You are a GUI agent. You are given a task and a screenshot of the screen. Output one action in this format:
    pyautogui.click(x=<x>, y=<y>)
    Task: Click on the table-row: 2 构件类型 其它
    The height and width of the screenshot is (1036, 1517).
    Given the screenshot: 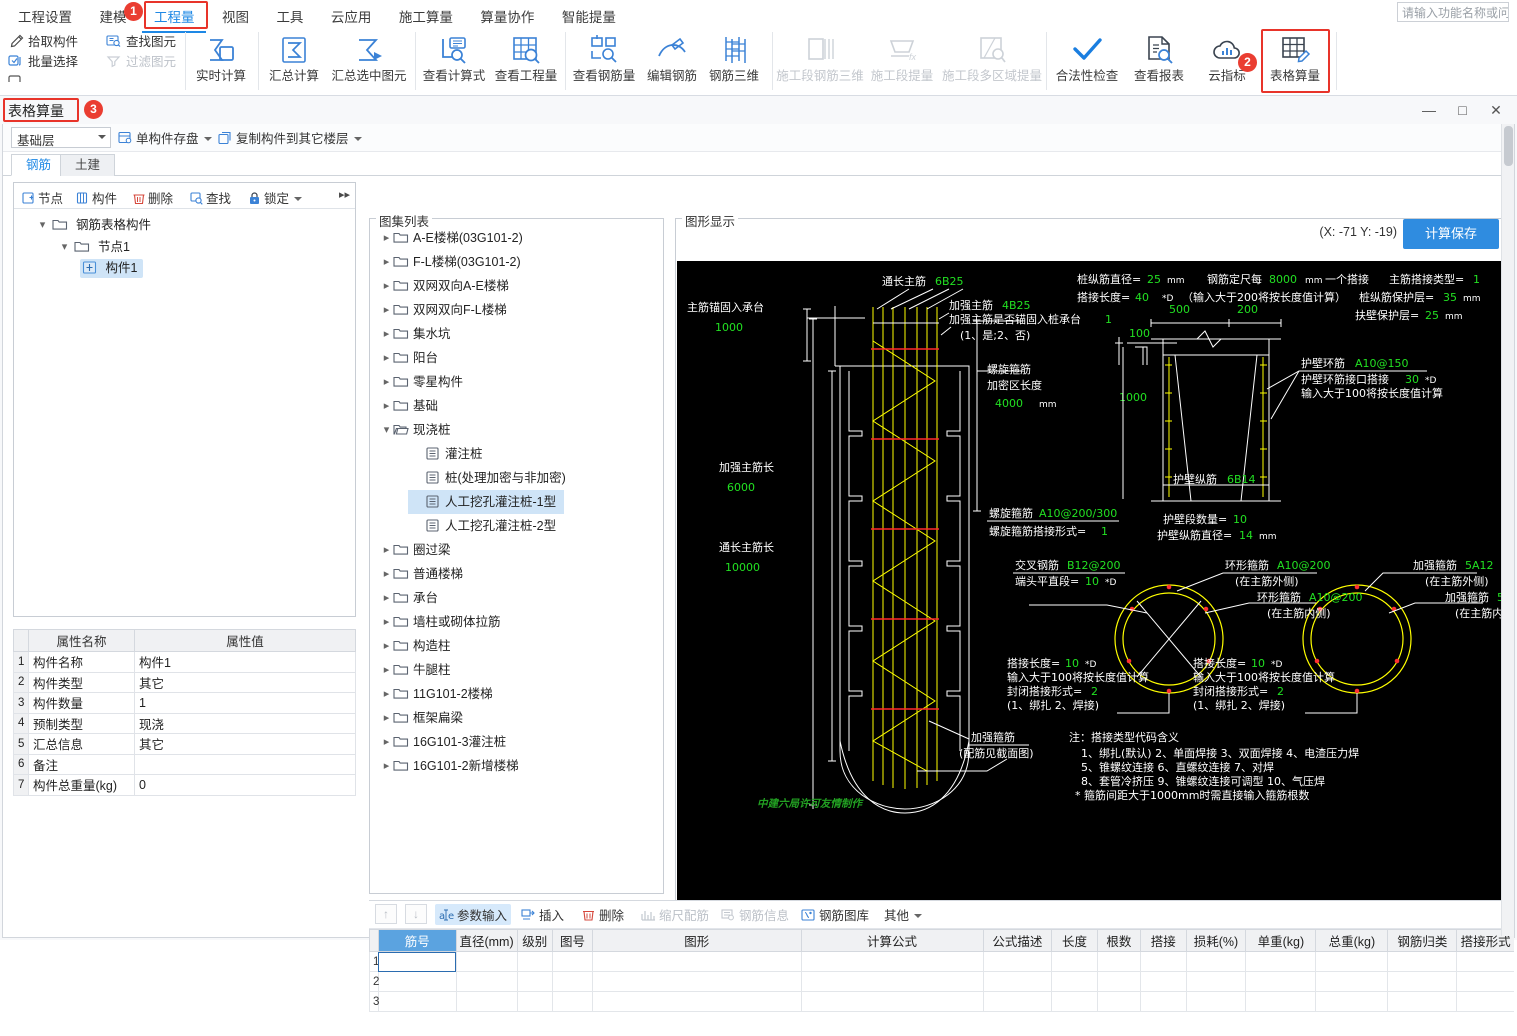 What is the action you would take?
    pyautogui.click(x=184, y=682)
    